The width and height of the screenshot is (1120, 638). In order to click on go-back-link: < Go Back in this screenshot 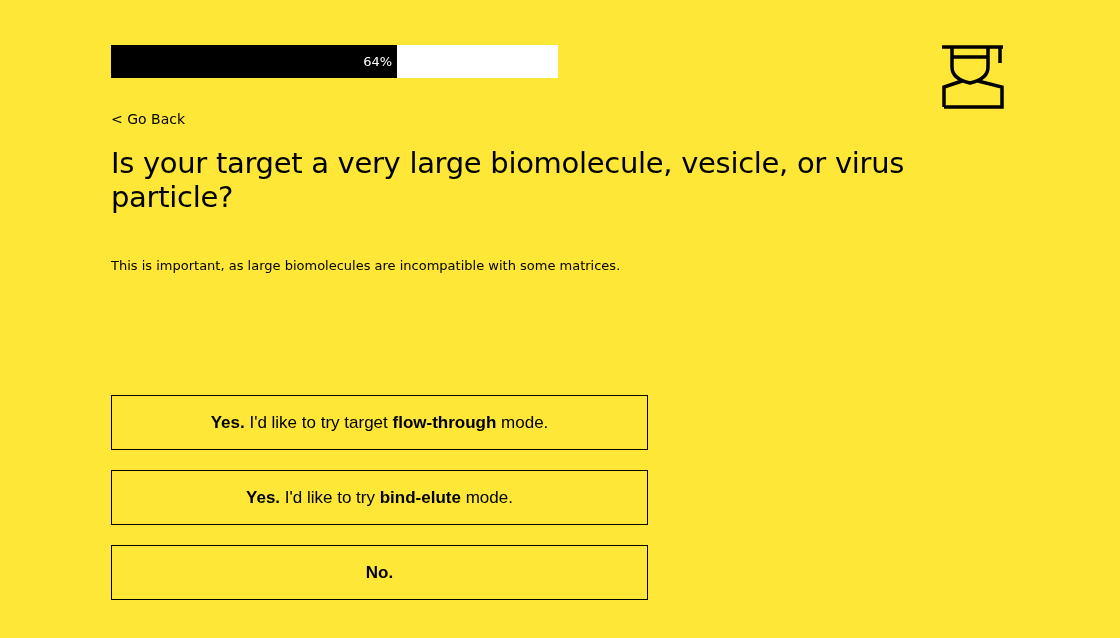, I will do `click(148, 119)`.